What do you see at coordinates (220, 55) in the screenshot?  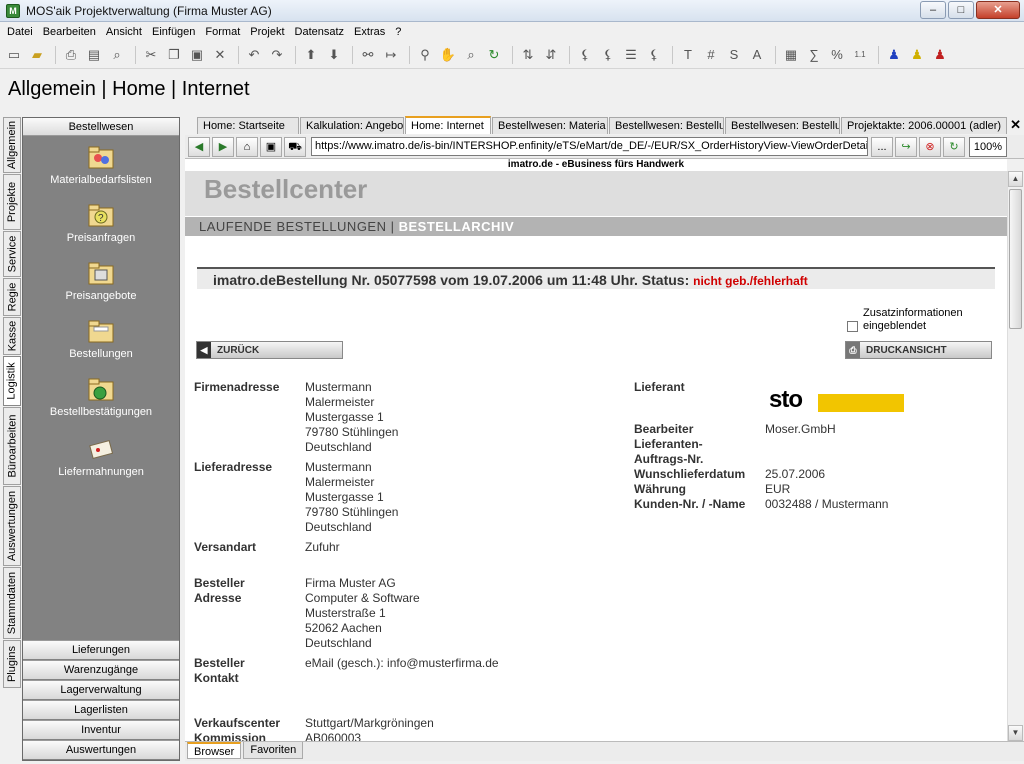 I see `delete-icon: ✕` at bounding box center [220, 55].